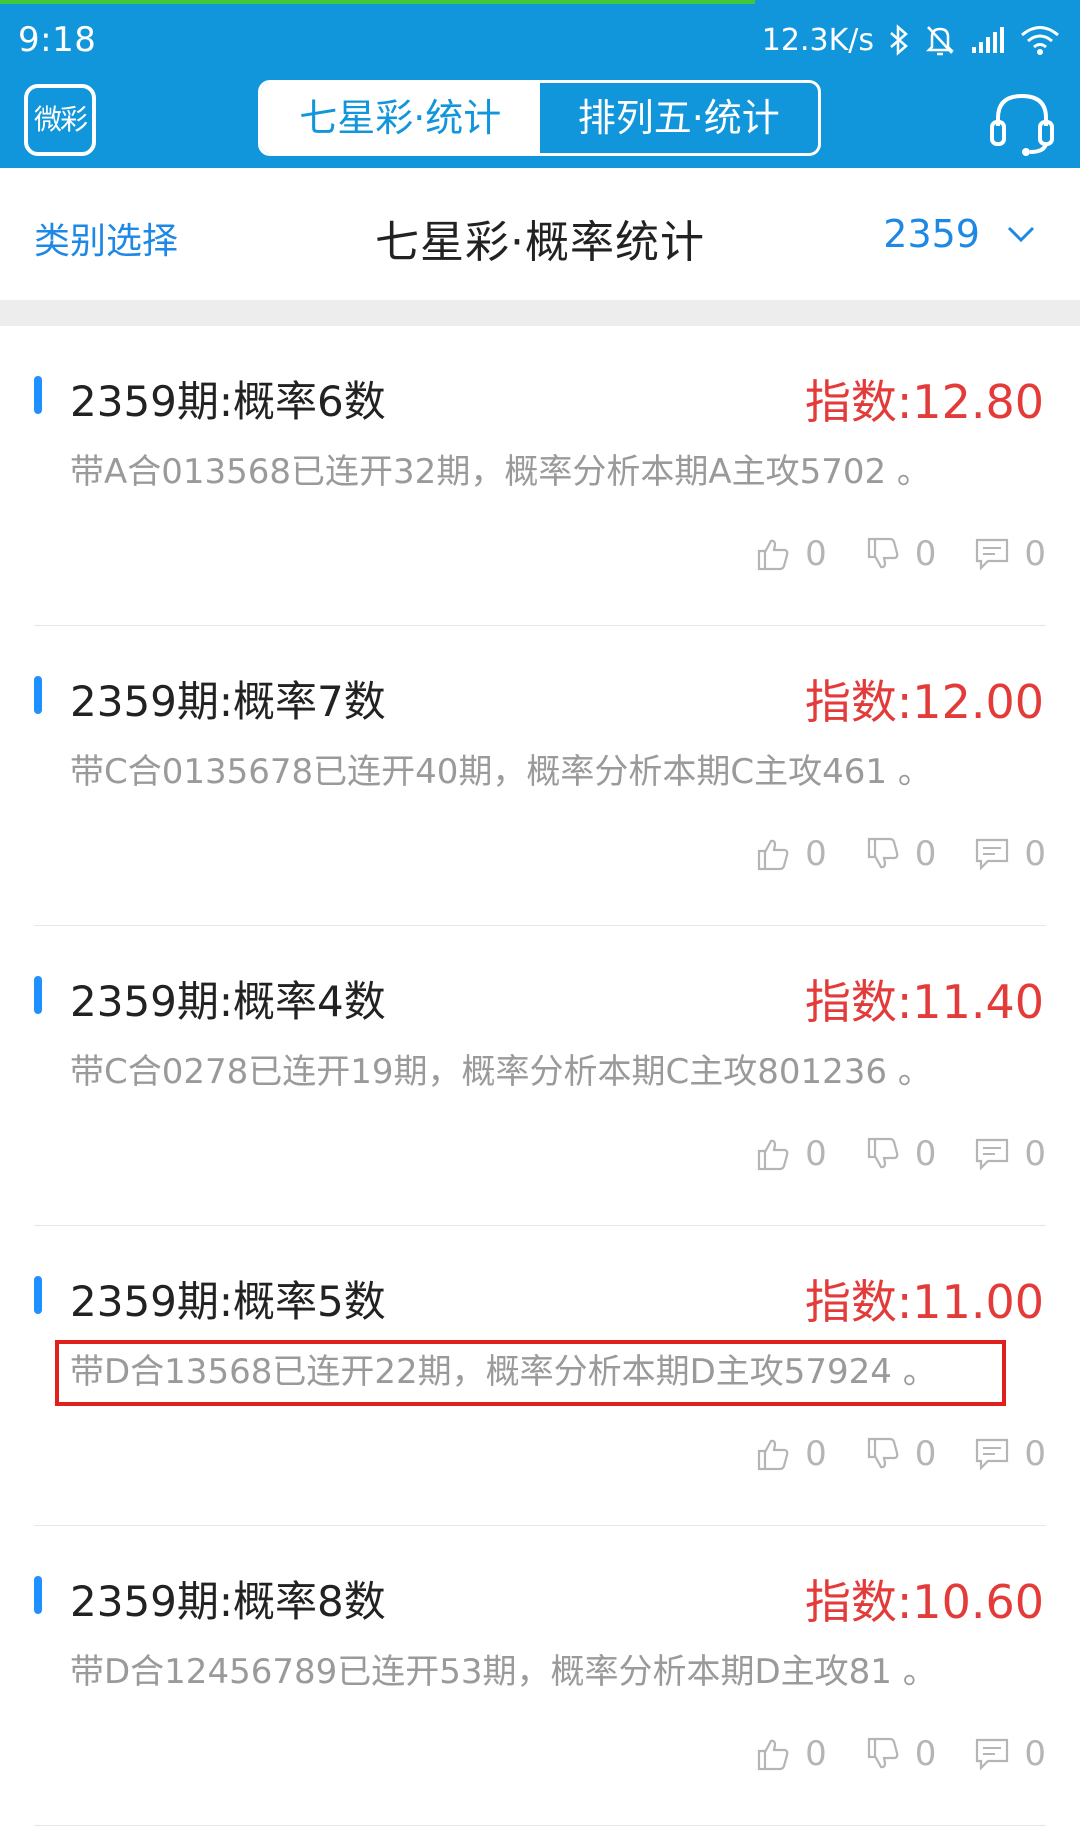  I want to click on item-description: 带C合0278已连开19期，概率分析本期C主攻801236 。, so click(501, 1072).